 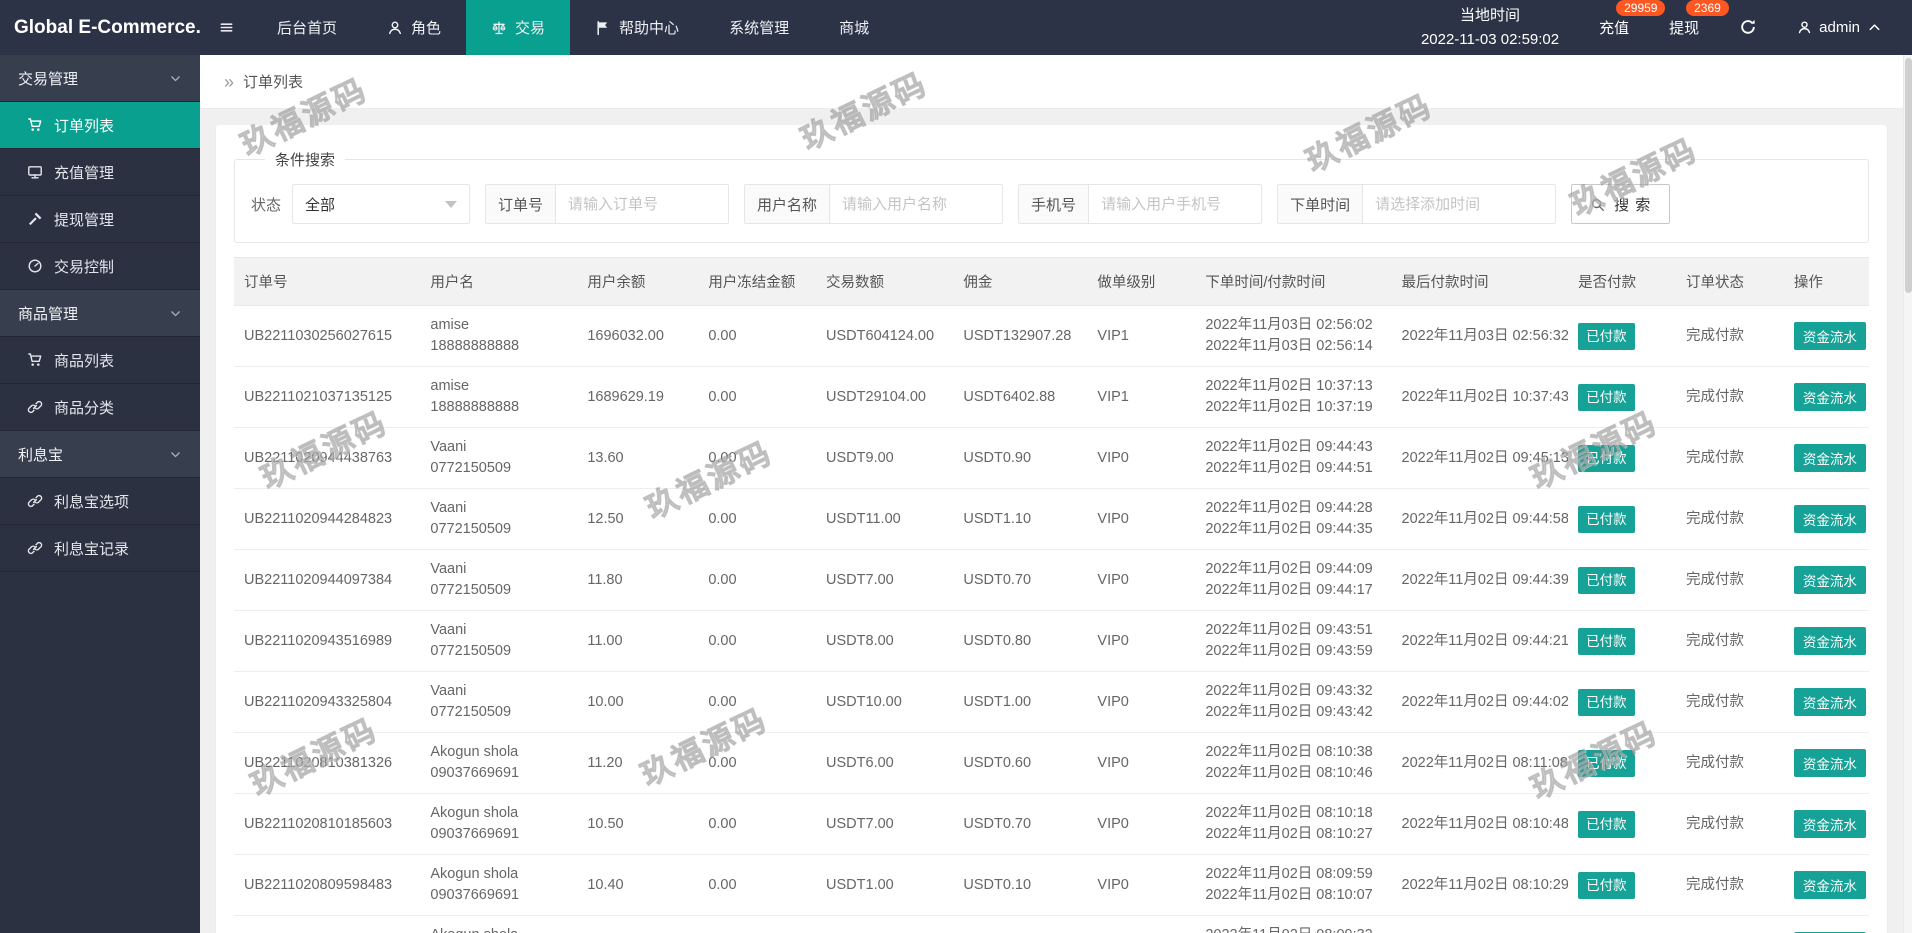 I want to click on order-time-line: 2022年11月02日 09:43:32, so click(x=1289, y=691).